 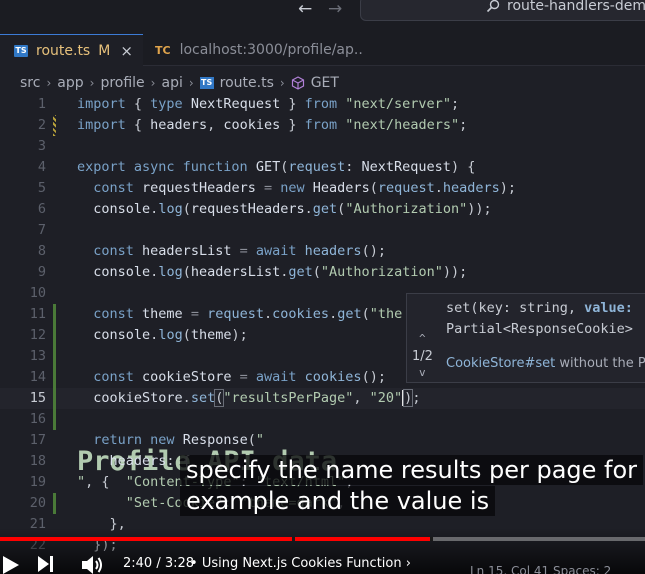 I want to click on breadcrumb-item-api: api, so click(x=171, y=83).